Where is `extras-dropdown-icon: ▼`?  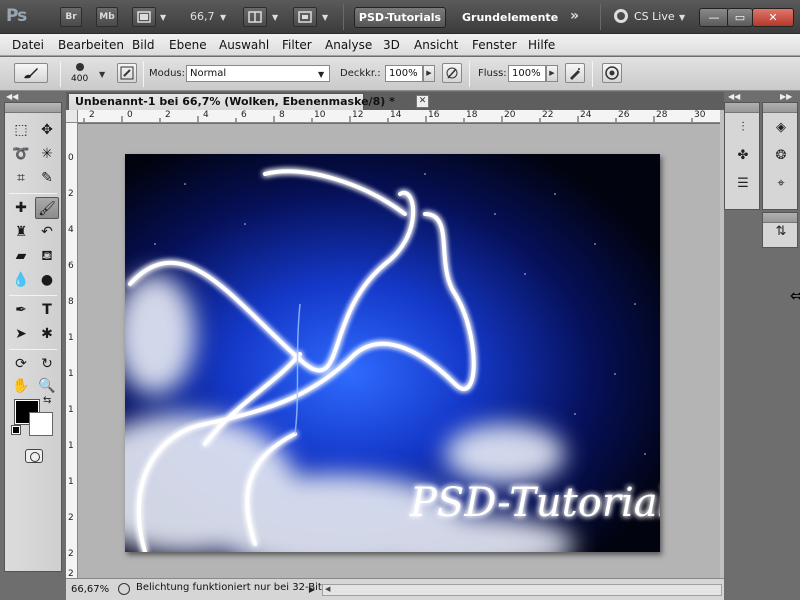
extras-dropdown-icon: ▼ is located at coordinates (163, 17).